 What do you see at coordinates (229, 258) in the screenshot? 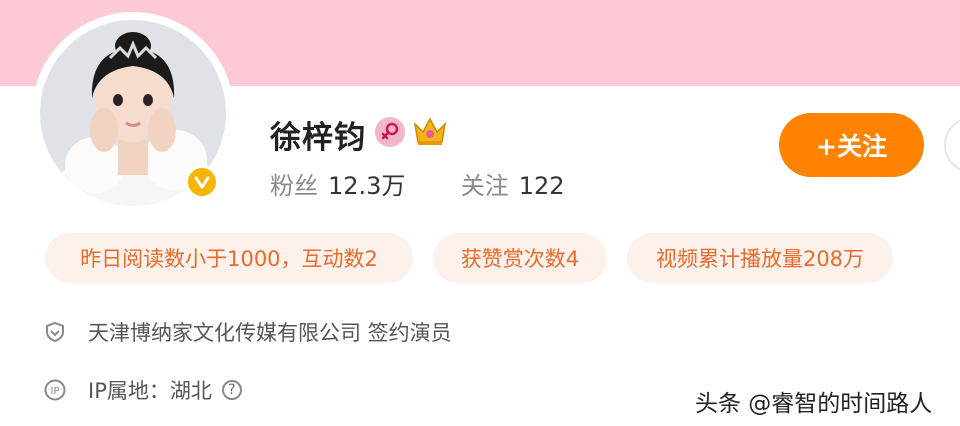
I see `tag-reading-stats: 昨日阅读数小于1000，互动数2` at bounding box center [229, 258].